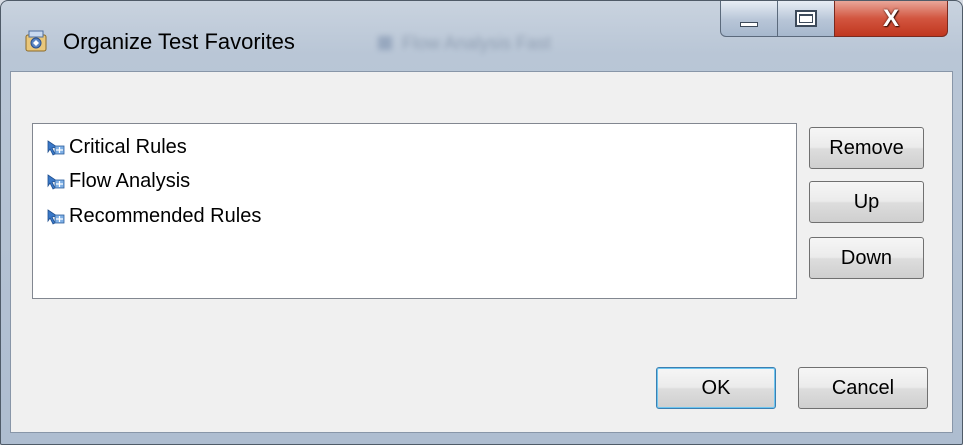  What do you see at coordinates (863, 388) in the screenshot?
I see `cancel-button: Cancel` at bounding box center [863, 388].